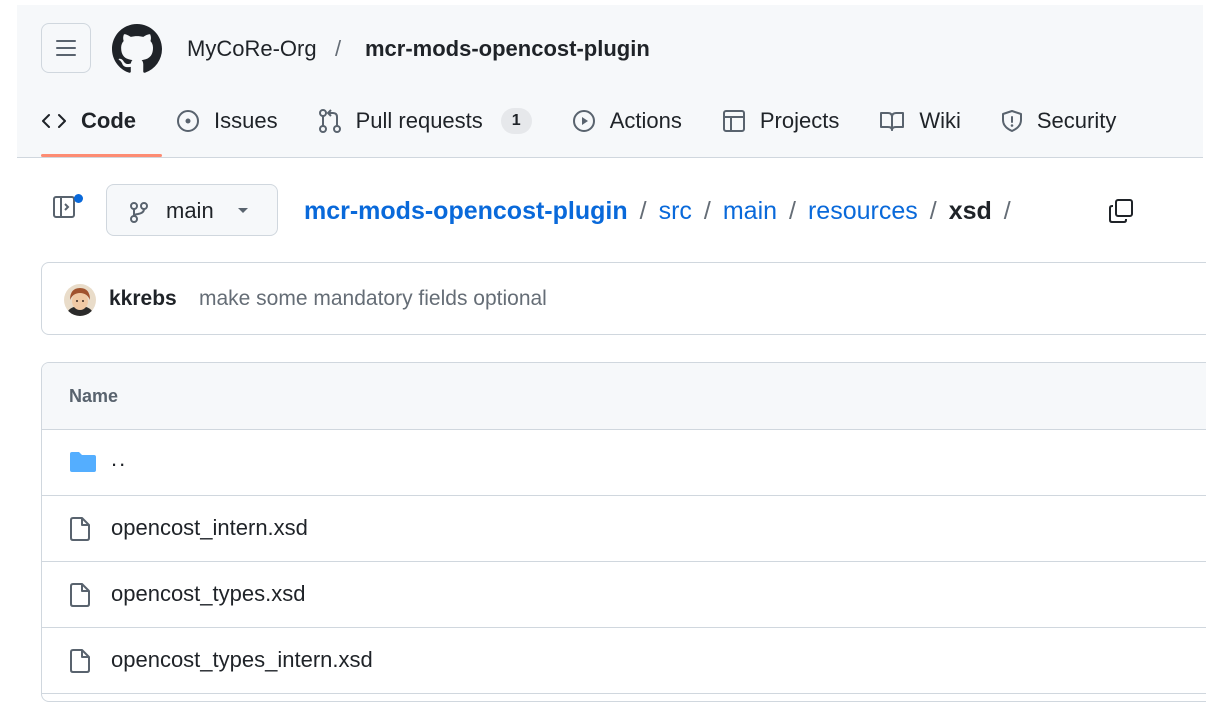 The height and width of the screenshot is (702, 1206). Describe the element at coordinates (243, 210) in the screenshot. I see `caret-down-icon` at that location.